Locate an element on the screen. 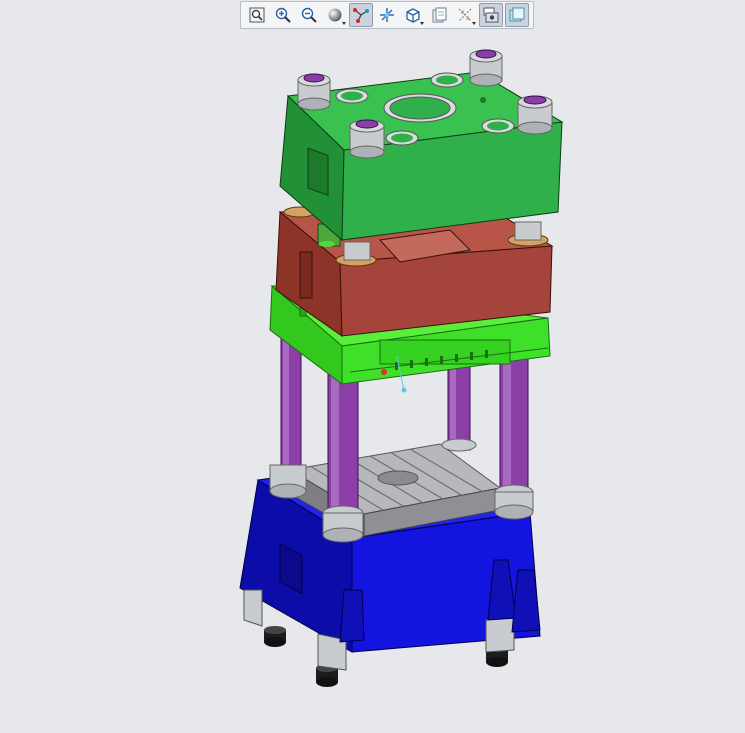 This screenshot has height=733, width=745. reorient-button is located at coordinates (439, 15).